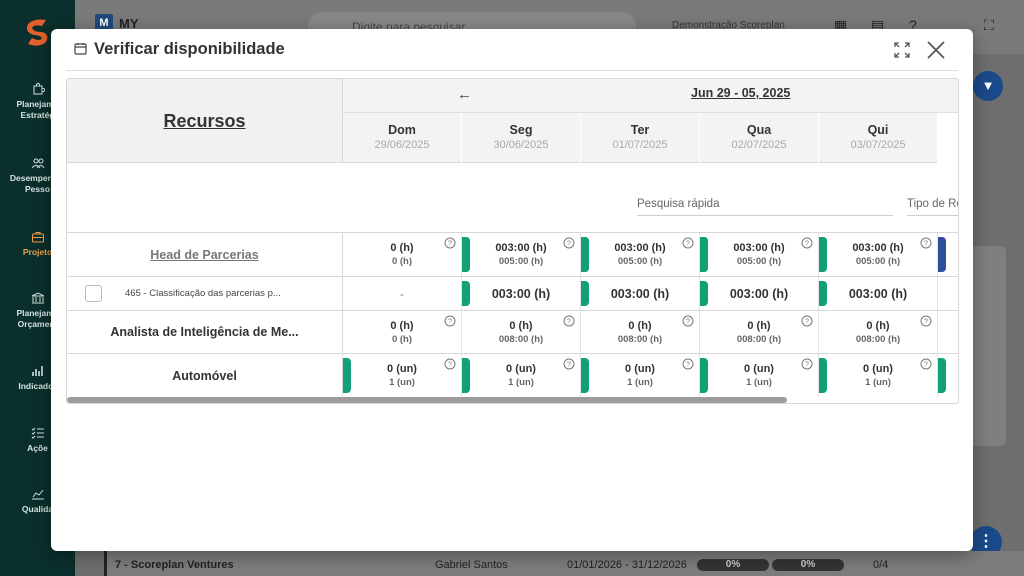  What do you see at coordinates (765, 204) in the screenshot?
I see `quick-search-input` at bounding box center [765, 204].